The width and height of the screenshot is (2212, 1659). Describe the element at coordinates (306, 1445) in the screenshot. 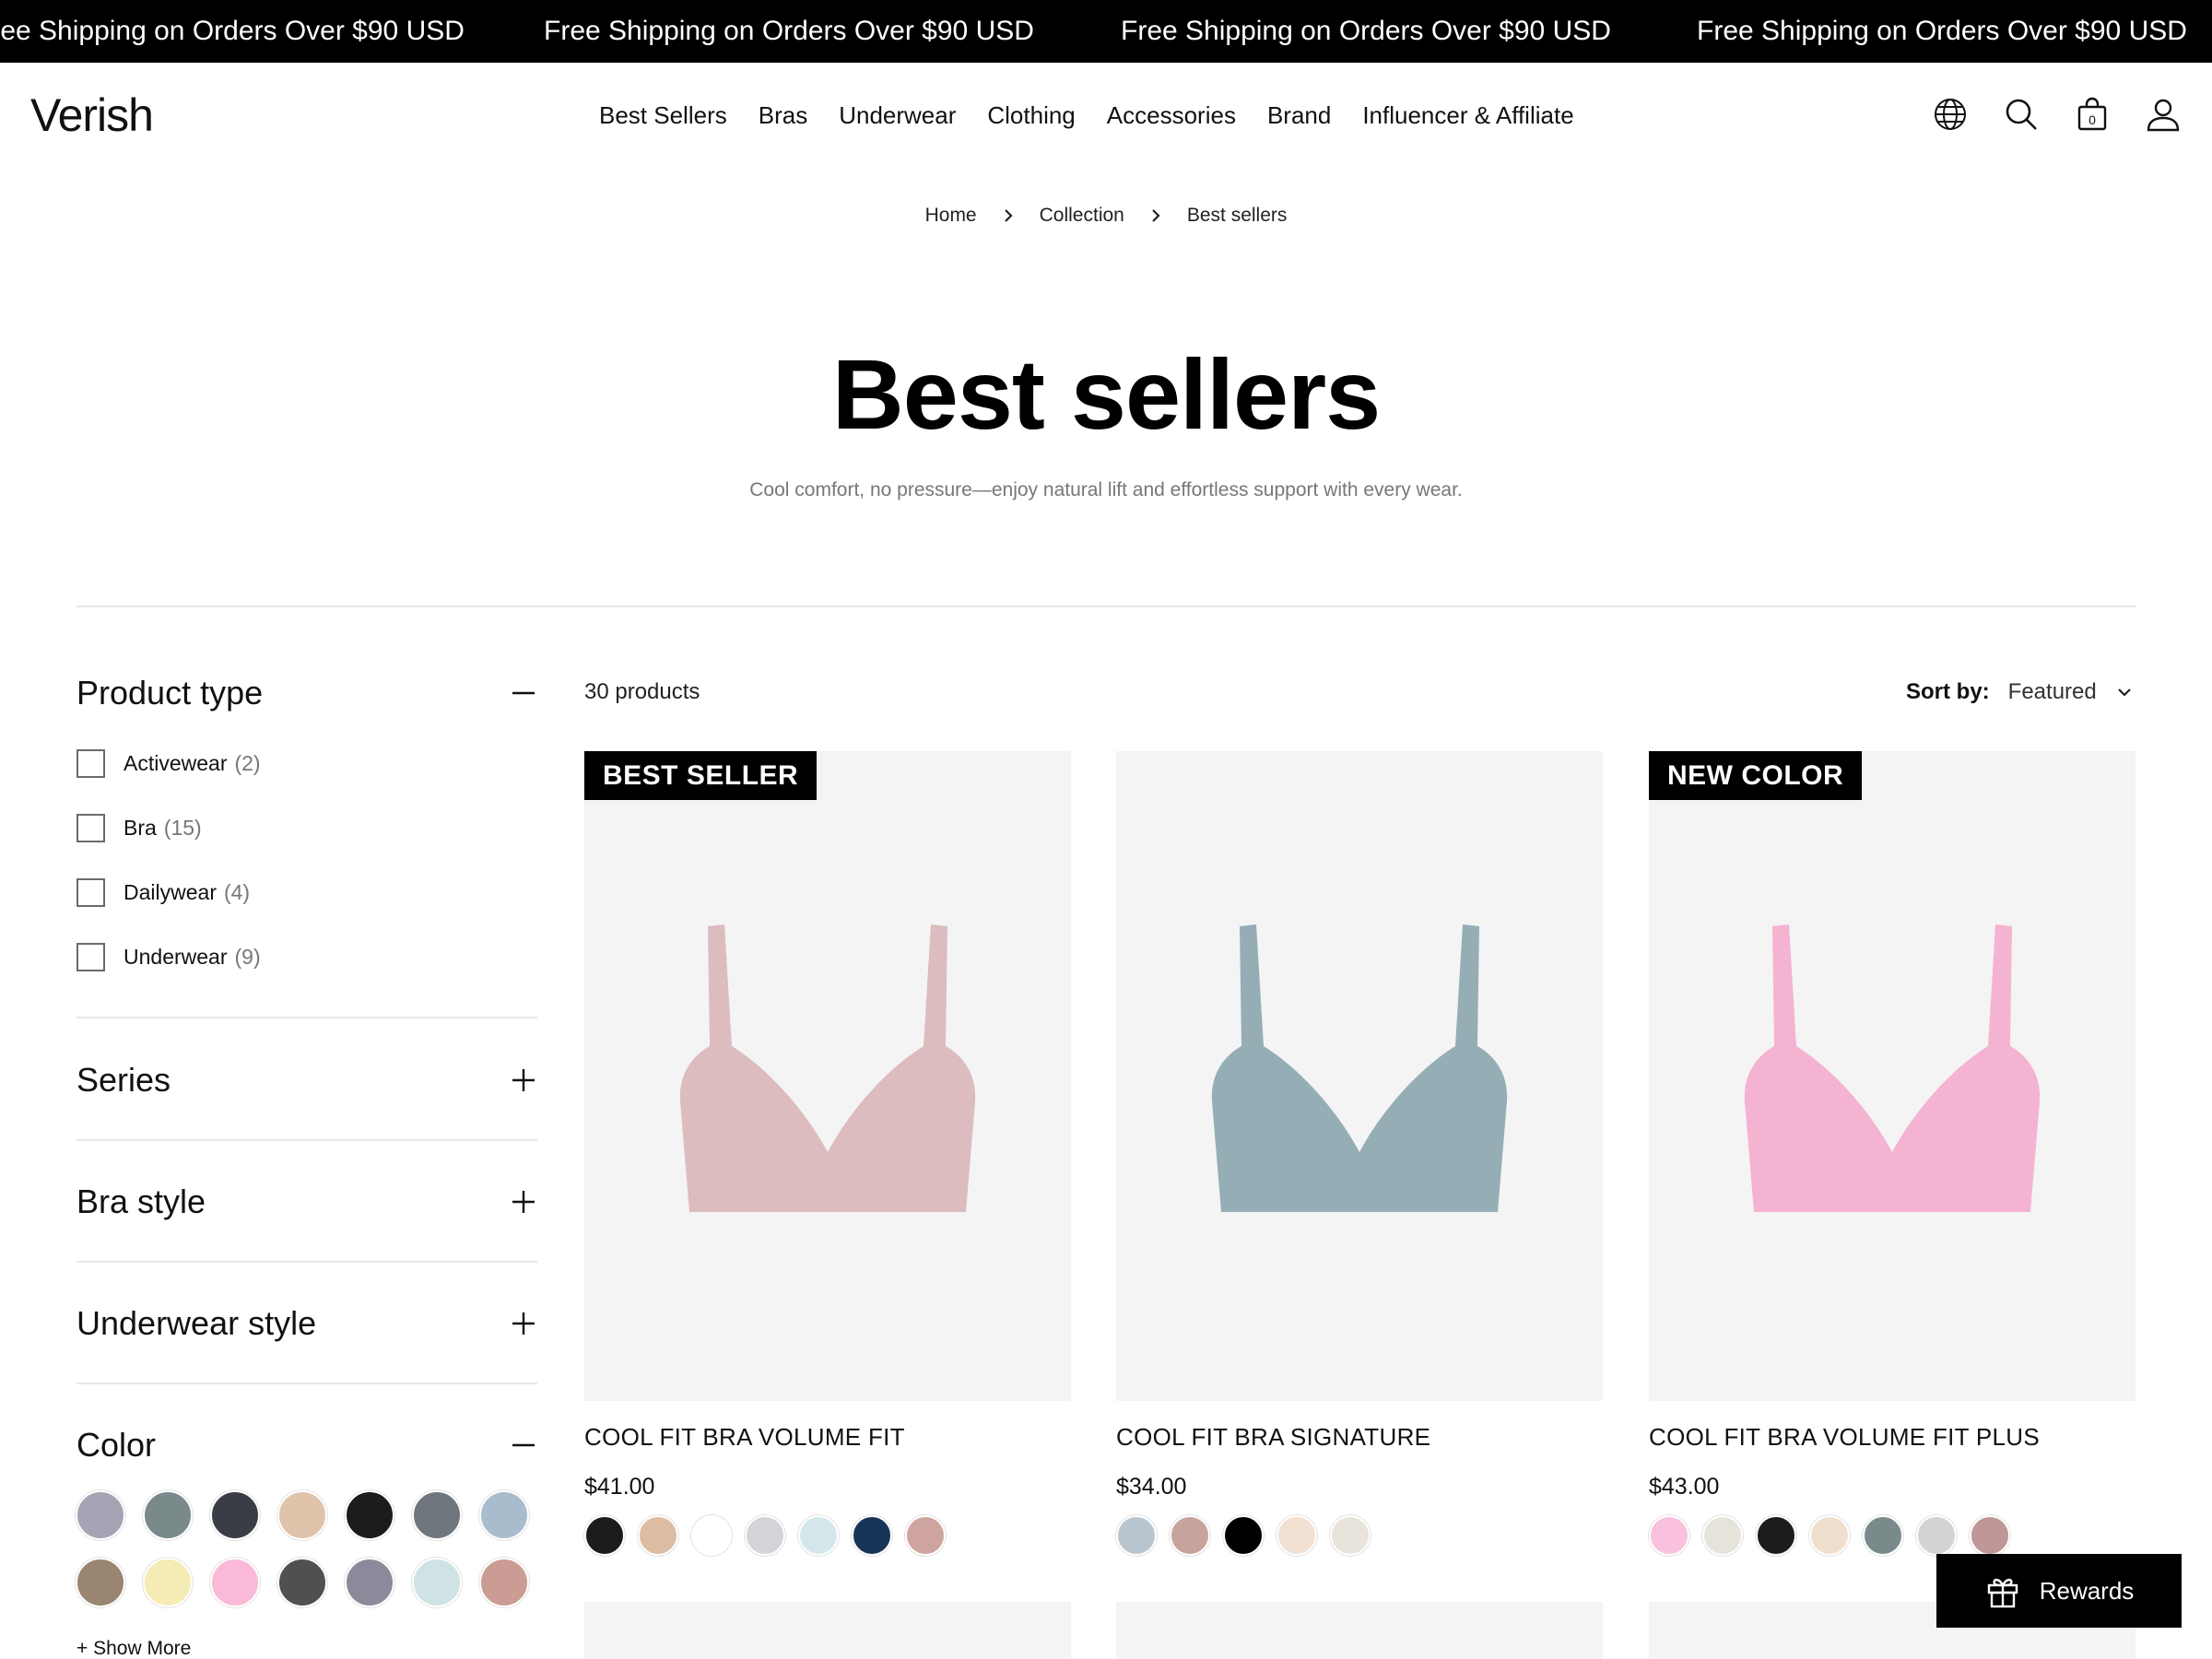

I see `filter-color-header: Color` at that location.